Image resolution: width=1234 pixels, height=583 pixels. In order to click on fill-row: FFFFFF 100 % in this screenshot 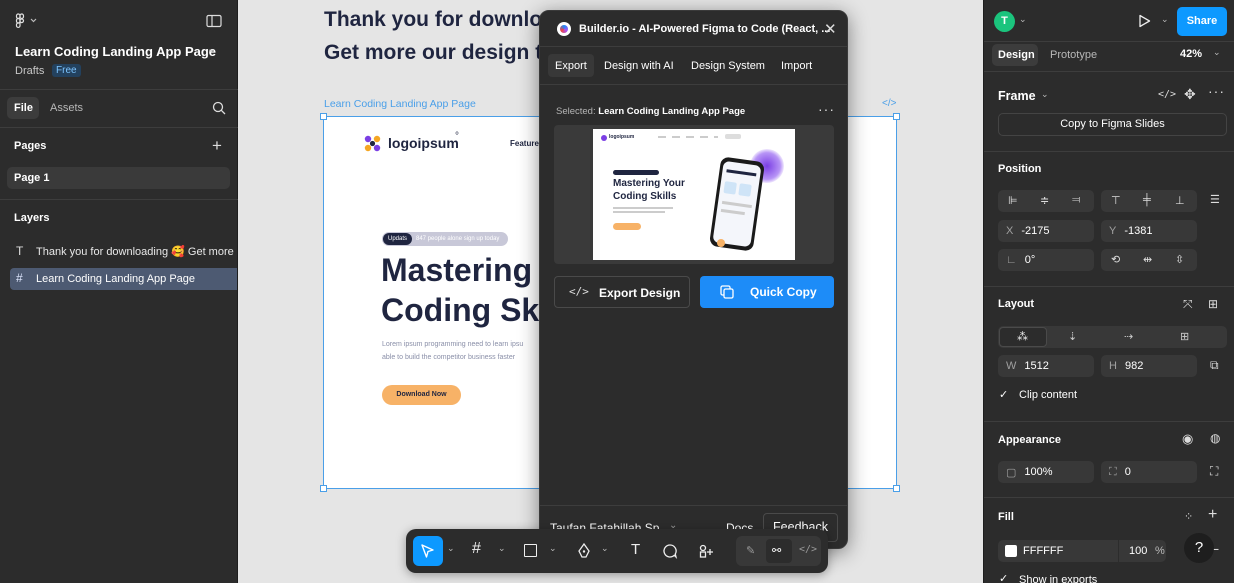, I will do `click(1082, 551)`.